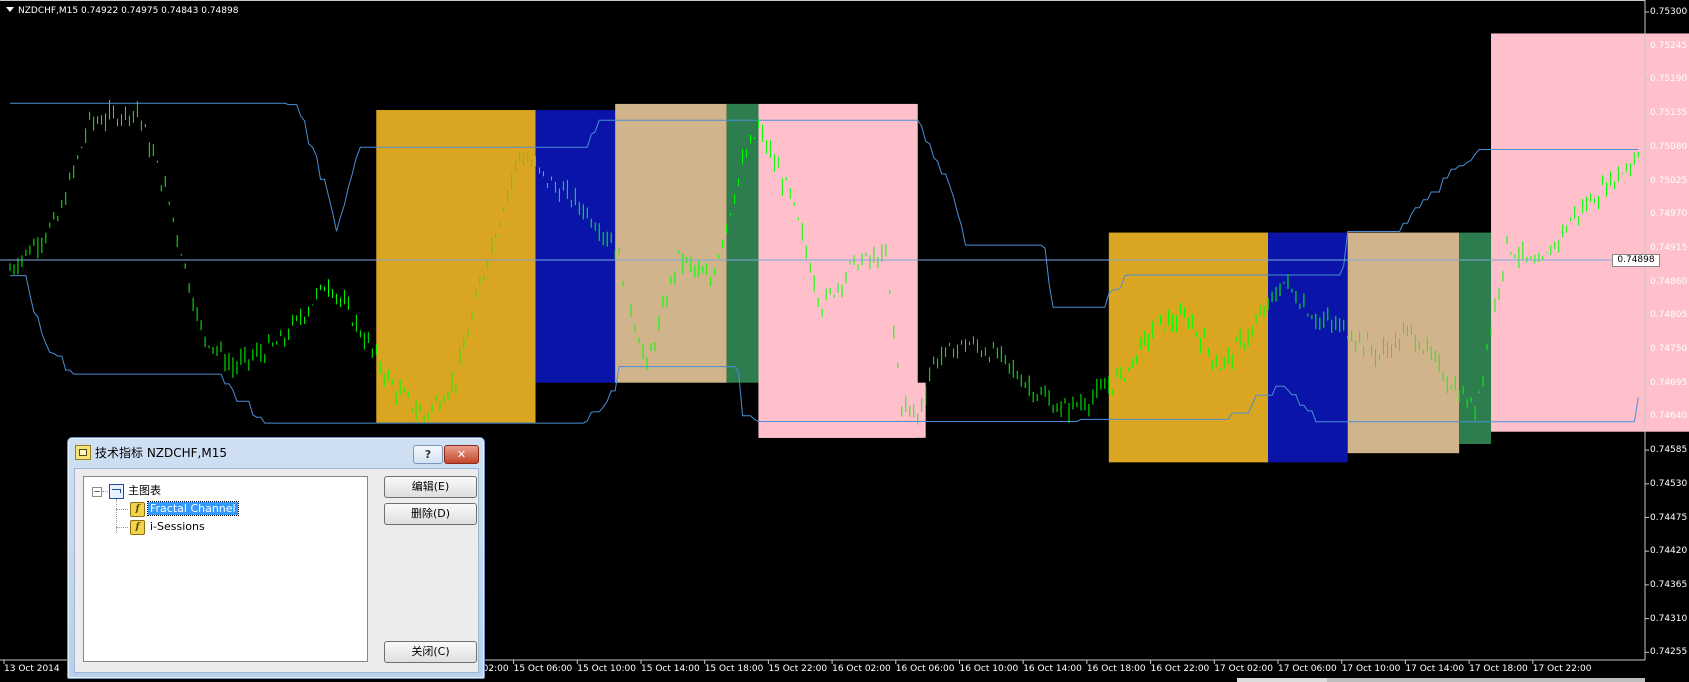 Image resolution: width=1689 pixels, height=682 pixels. I want to click on tree-item-i-sessions: i-Sessions, so click(177, 527).